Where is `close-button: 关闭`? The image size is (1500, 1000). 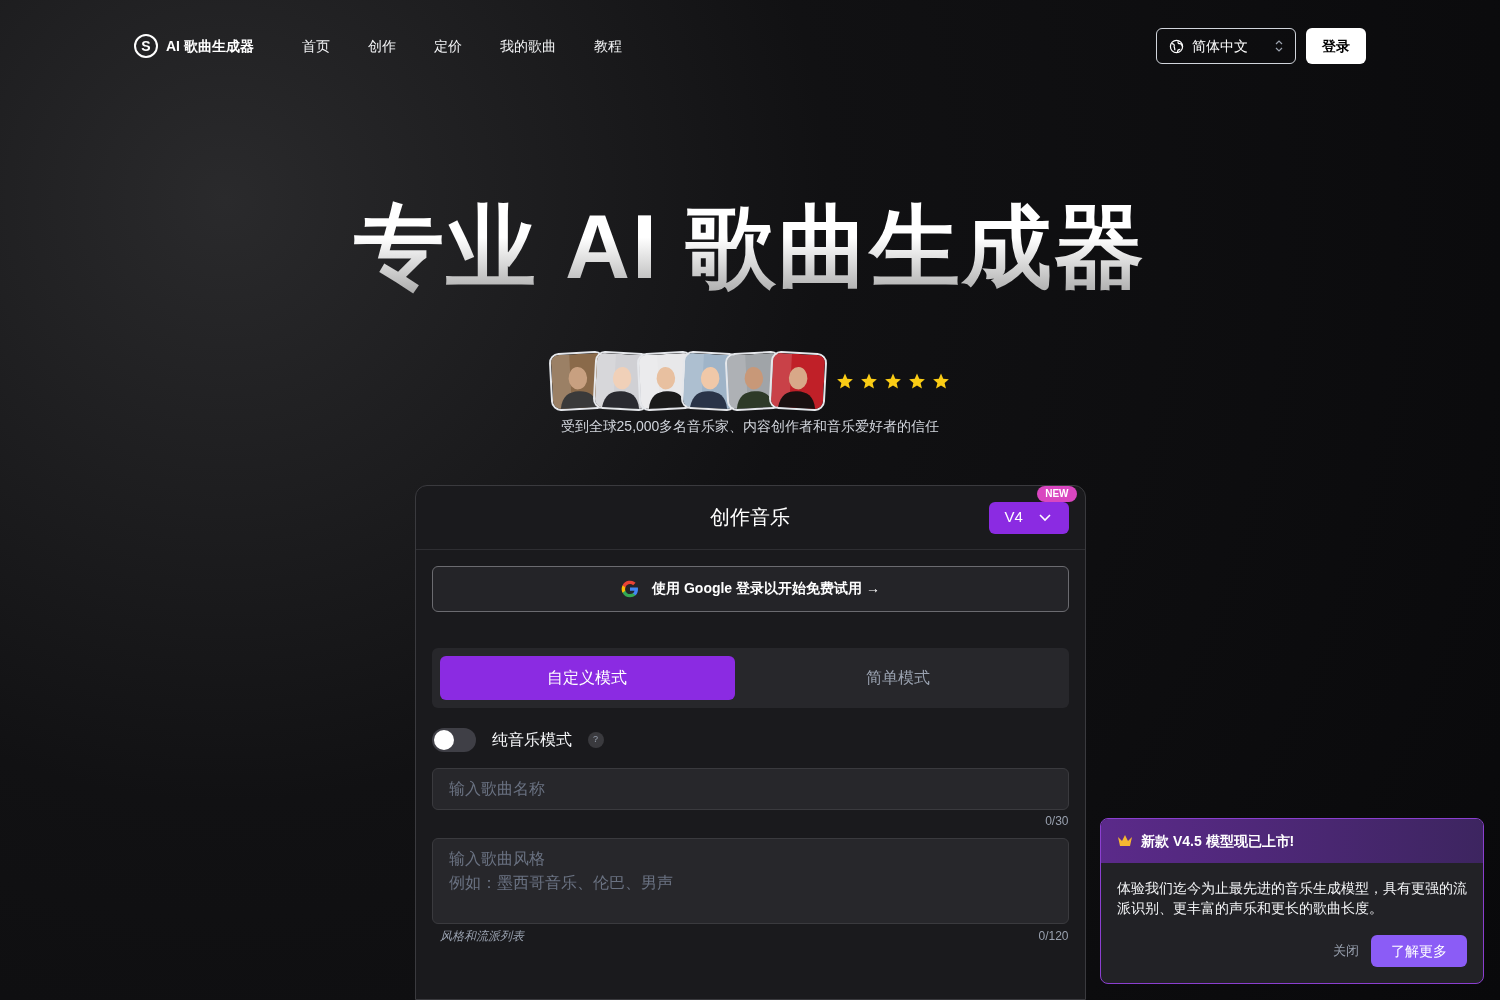 close-button: 关闭 is located at coordinates (1346, 951).